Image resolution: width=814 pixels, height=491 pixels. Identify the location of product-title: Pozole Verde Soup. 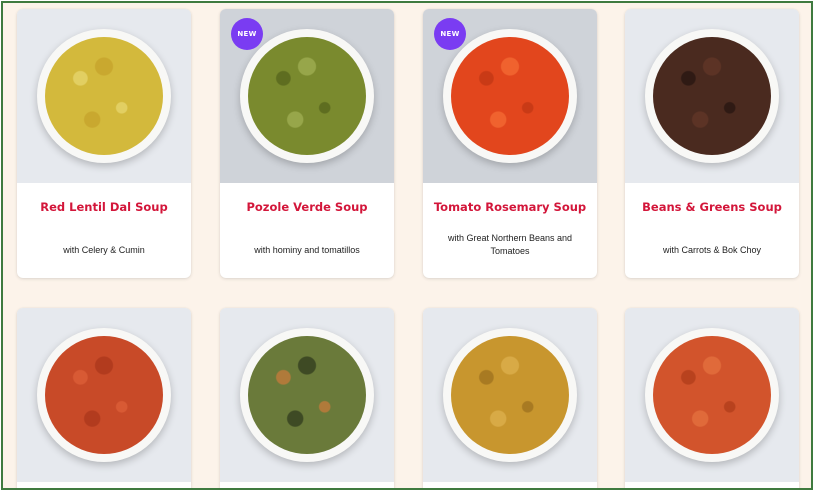
(307, 207).